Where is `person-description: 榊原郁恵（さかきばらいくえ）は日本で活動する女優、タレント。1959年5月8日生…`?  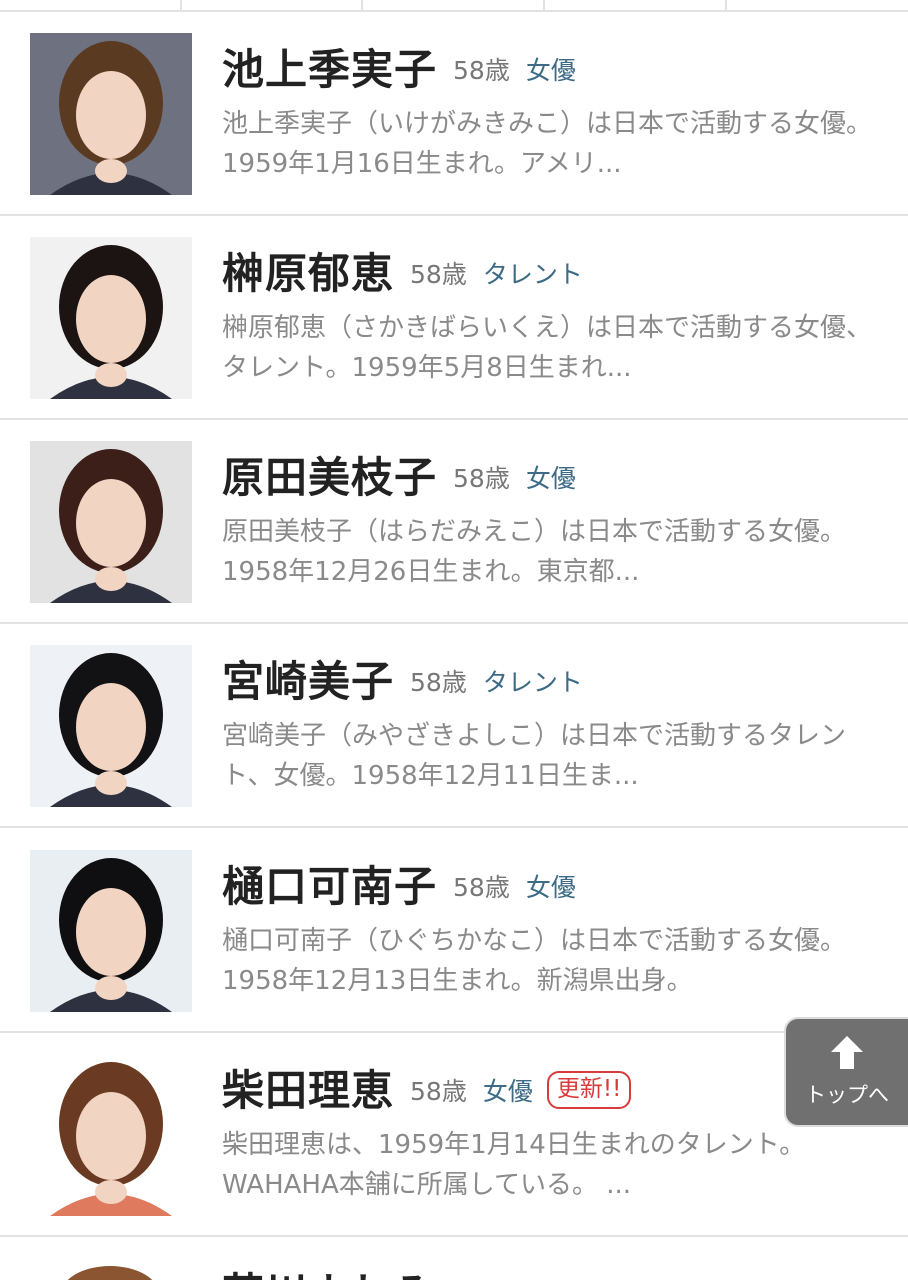
person-description: 榊原郁恵（さかきばらいくえ）は日本で活動する女優、タレント。1959年5月8日生… is located at coordinates (547, 348).